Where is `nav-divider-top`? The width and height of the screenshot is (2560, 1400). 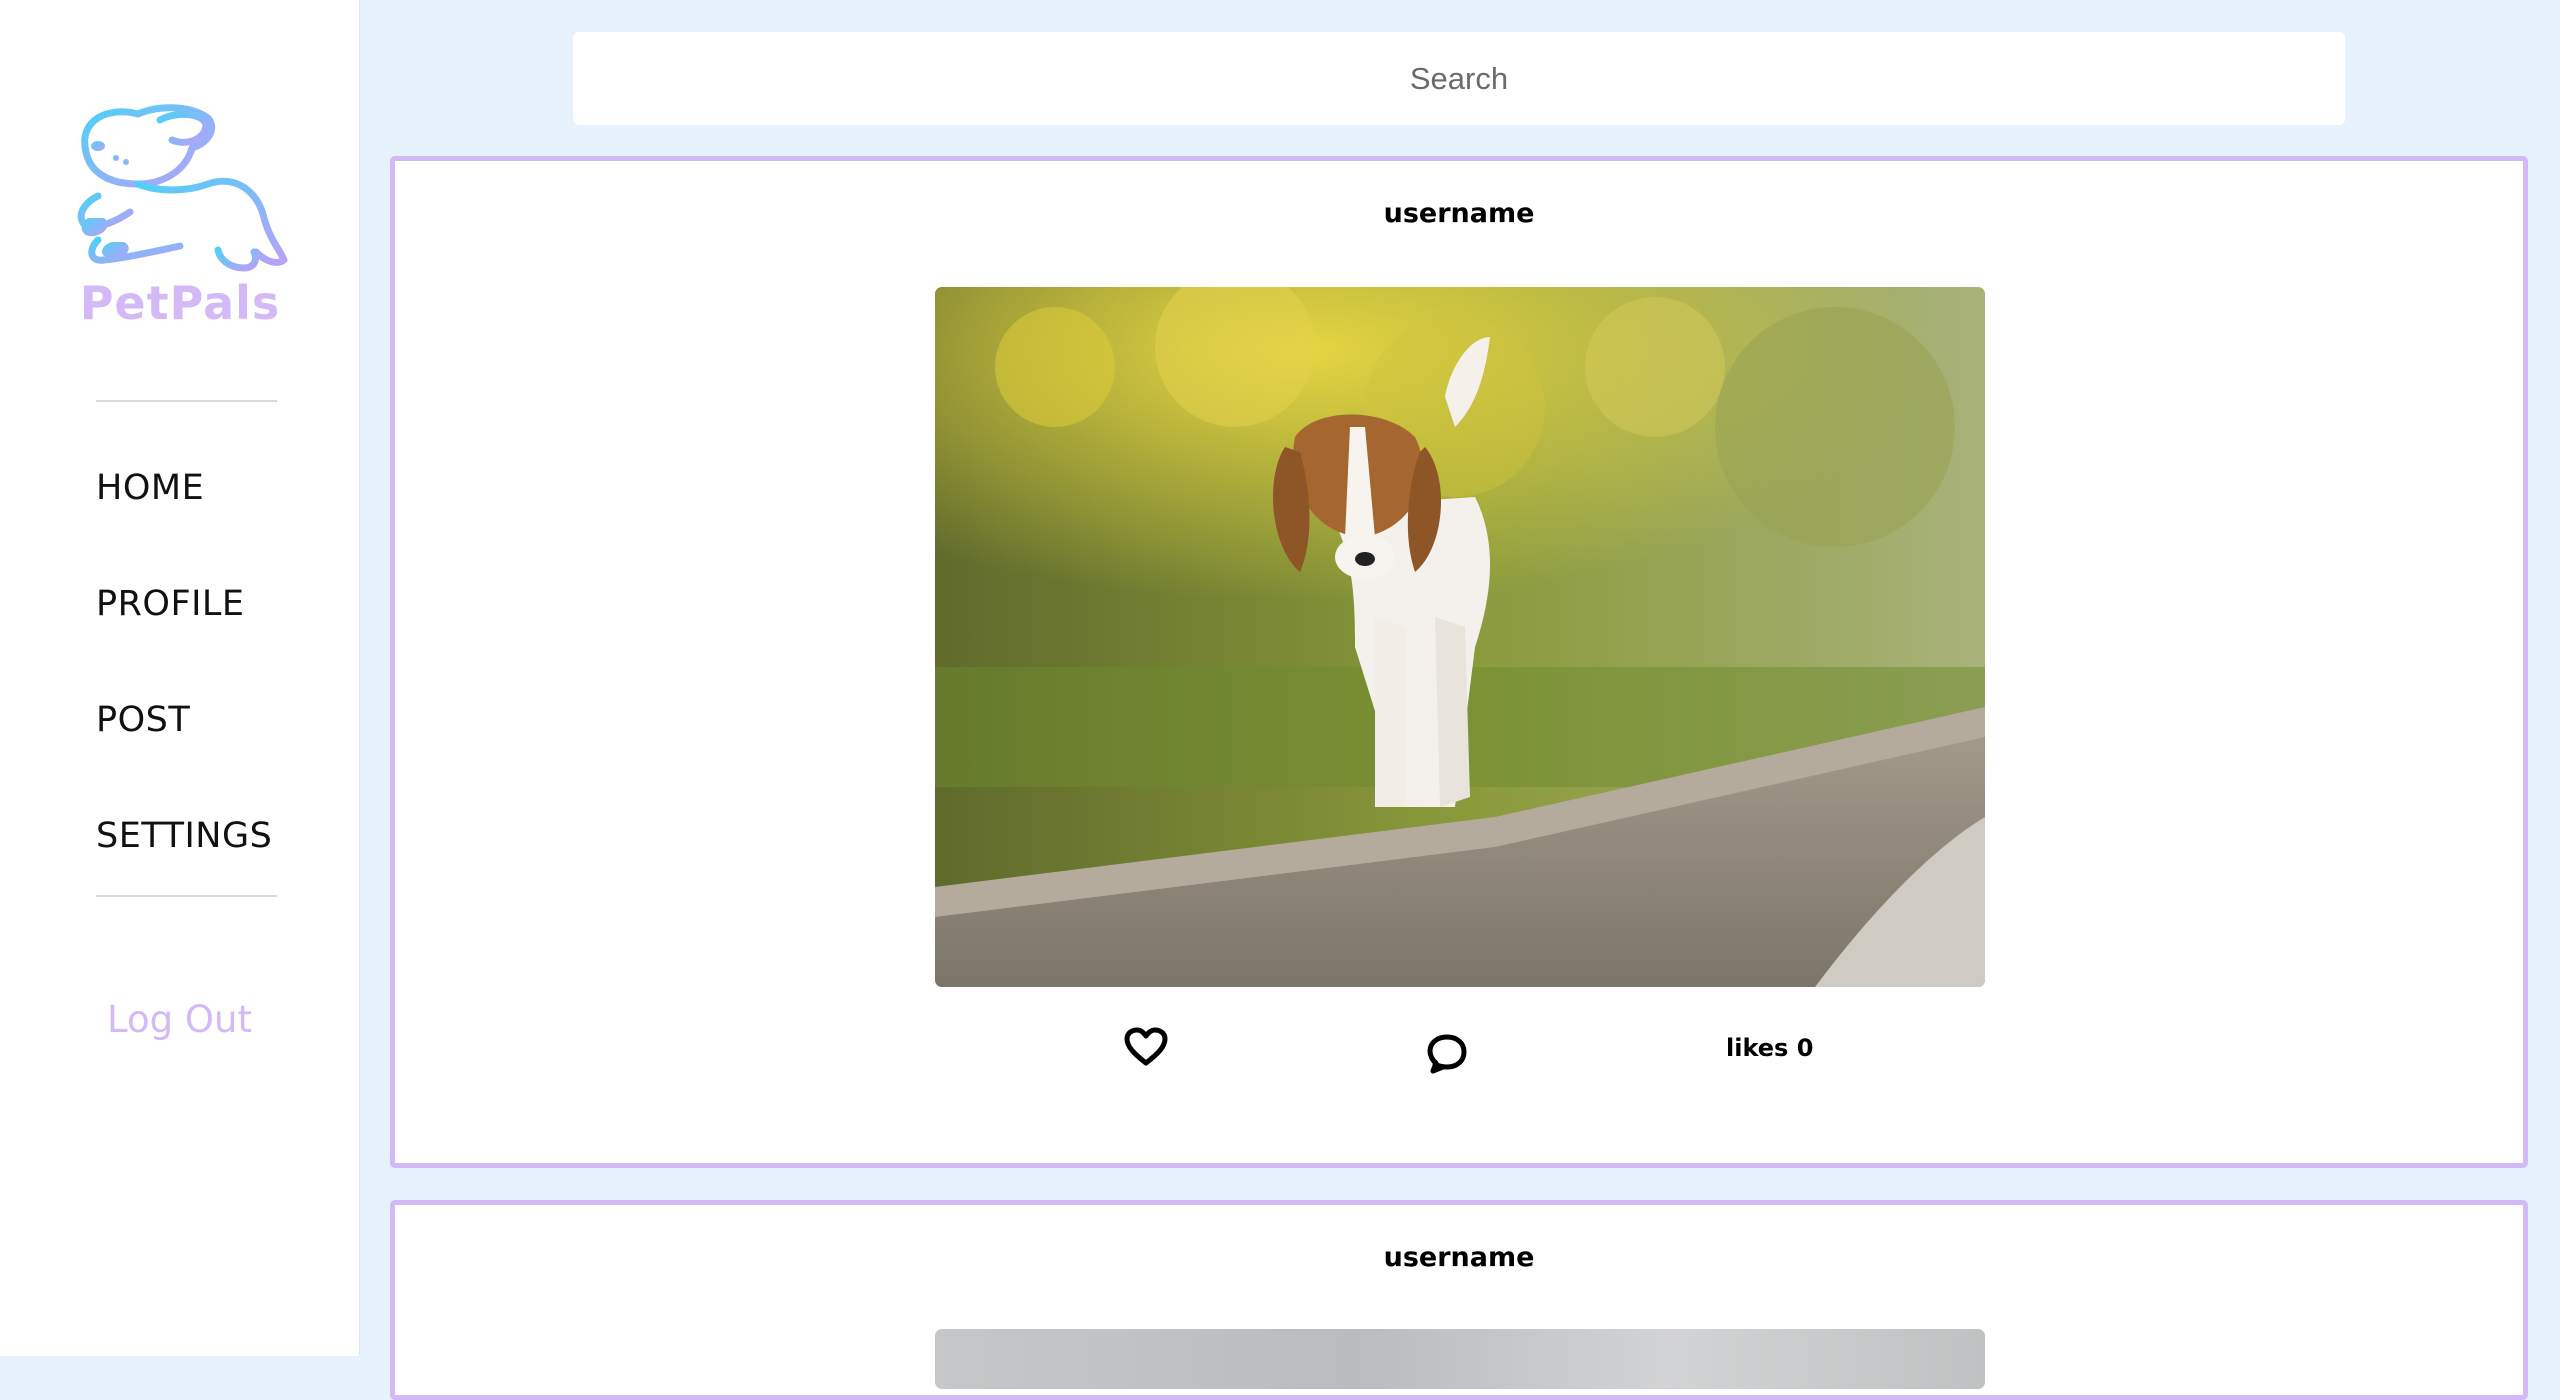
nav-divider-top is located at coordinates (186, 401).